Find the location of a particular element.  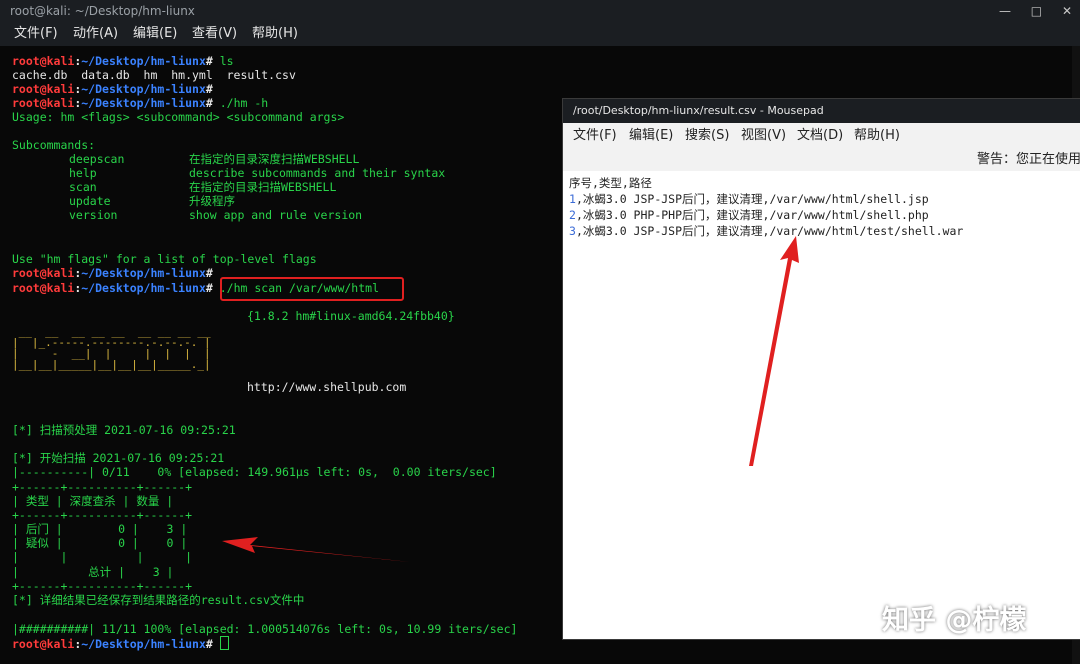

minimize-icon: — is located at coordinates (1005, 11).